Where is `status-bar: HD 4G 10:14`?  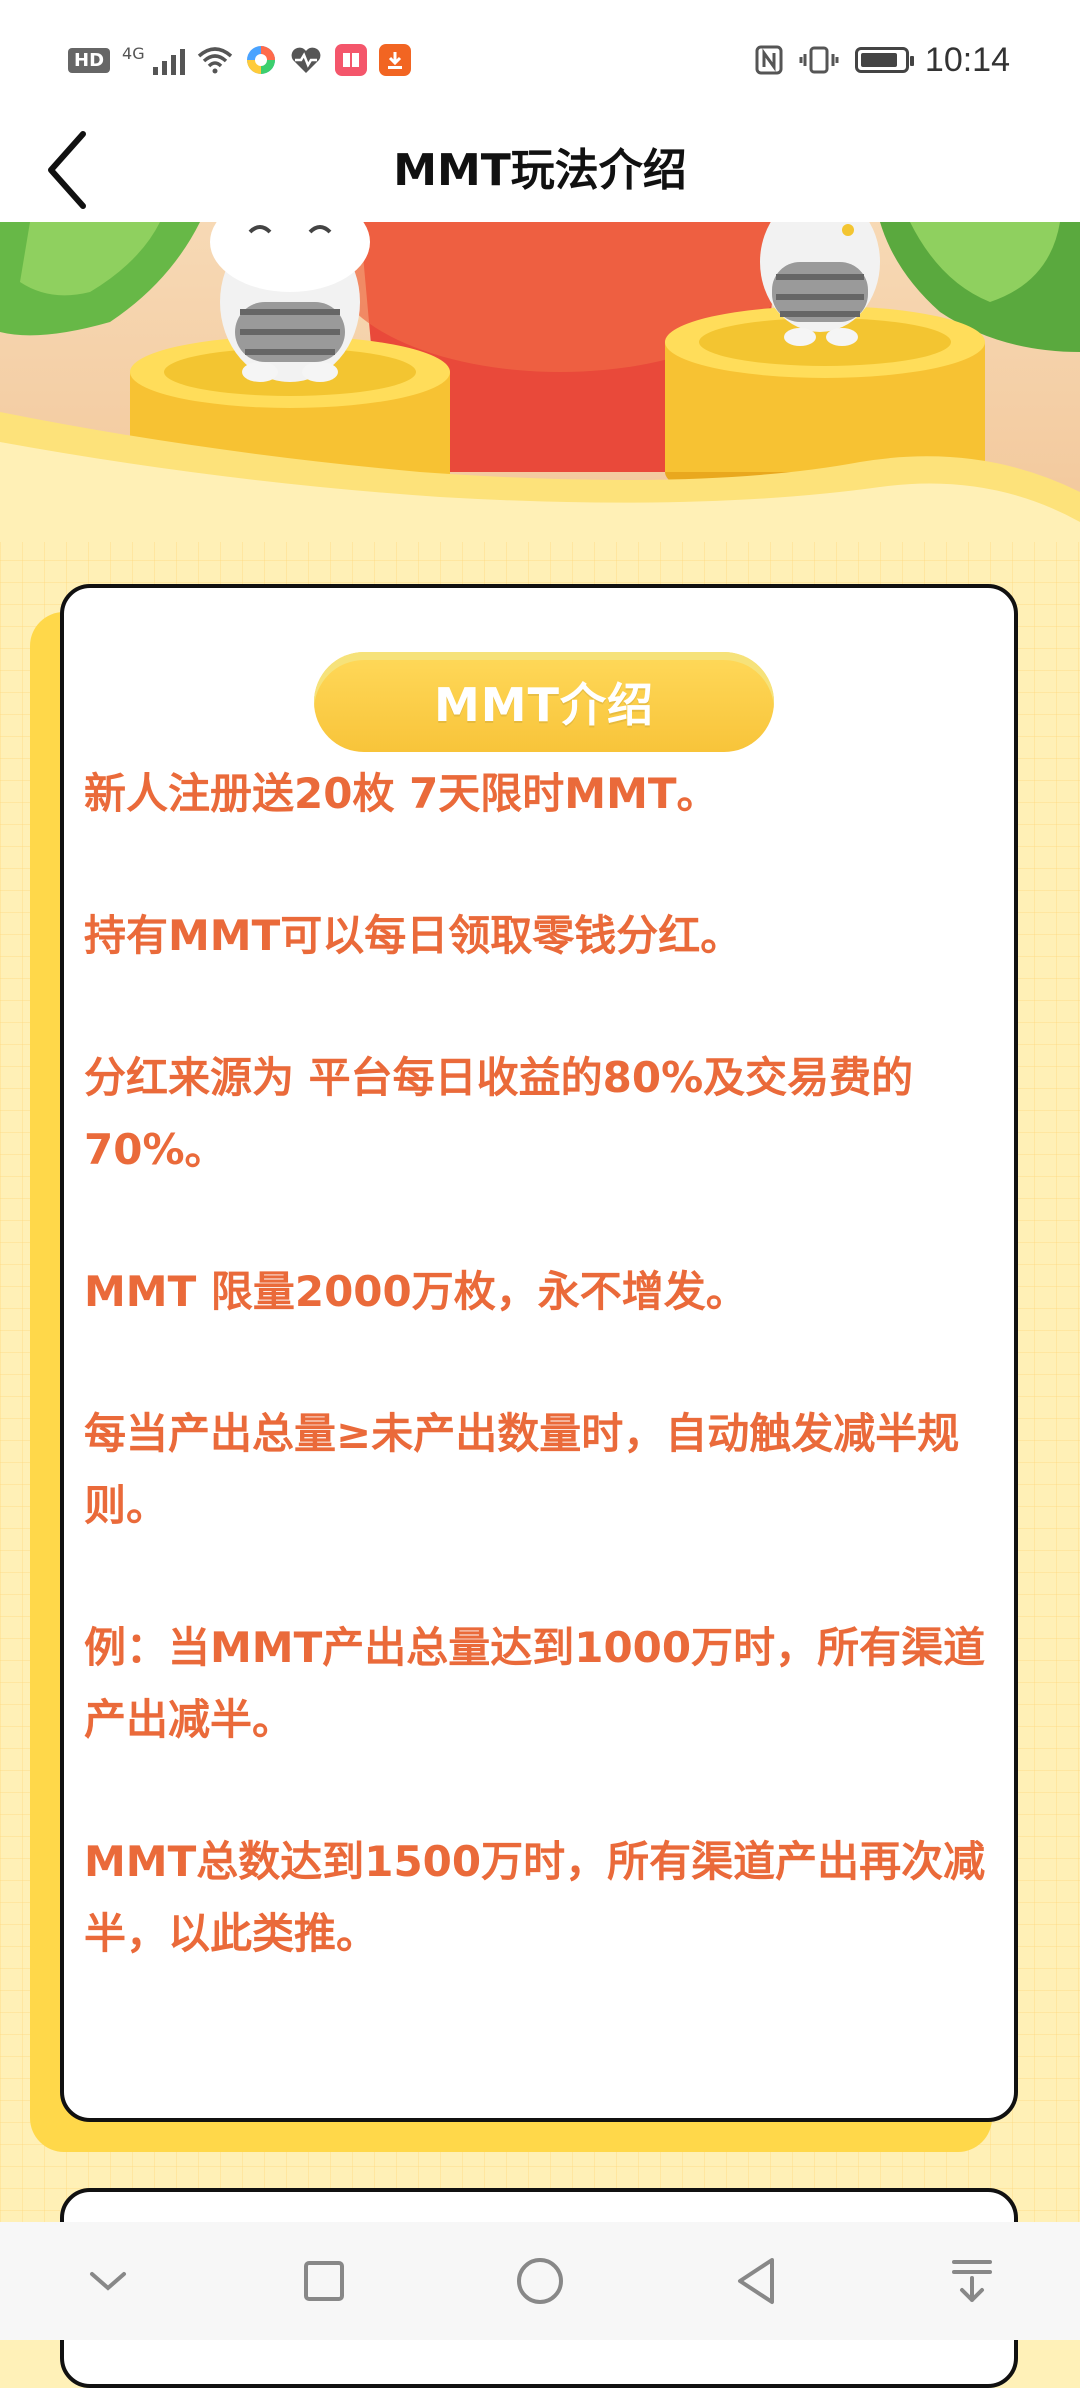 status-bar: HD 4G 10:14 is located at coordinates (540, 60).